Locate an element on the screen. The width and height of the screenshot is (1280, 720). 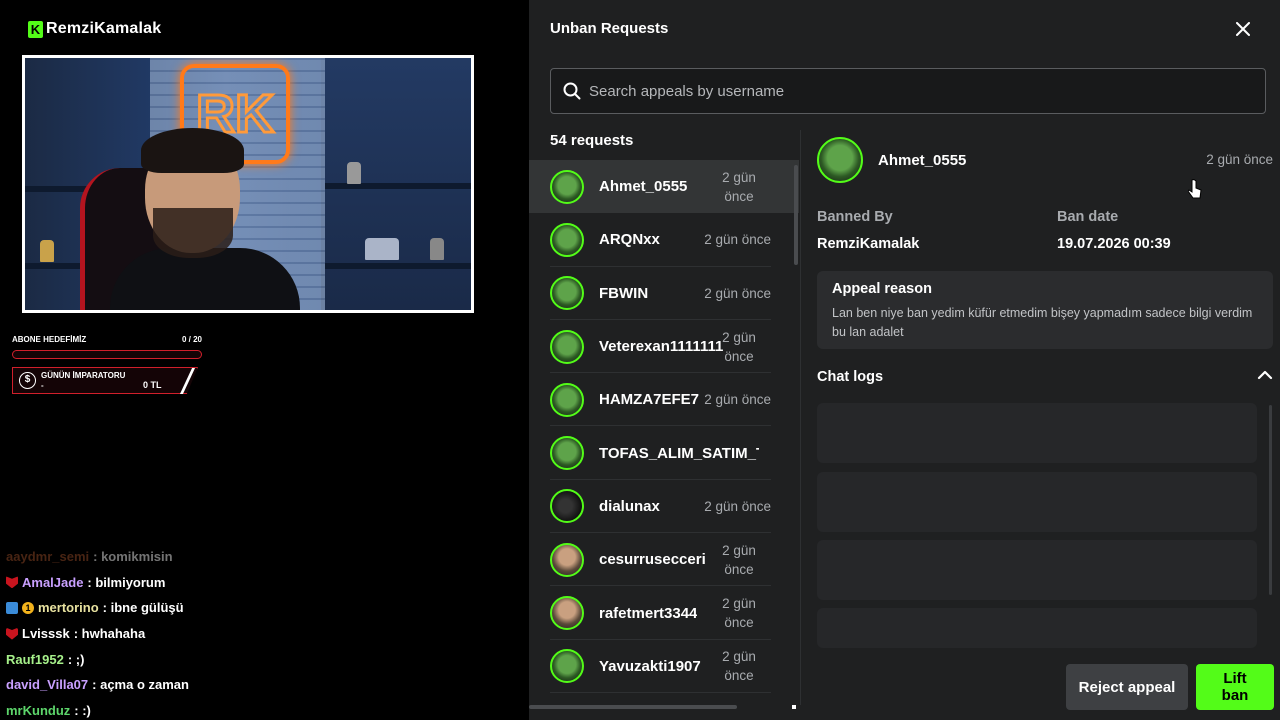
request-username: rafetmert3344 is located at coordinates (648, 613).